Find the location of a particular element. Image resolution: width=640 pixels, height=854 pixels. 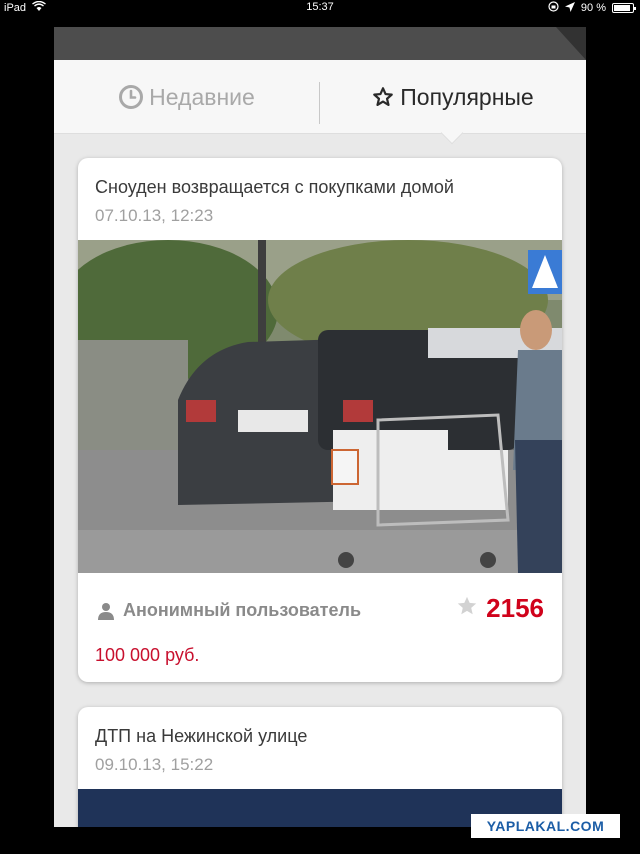

battery-percent: 90 % is located at coordinates (593, 8).